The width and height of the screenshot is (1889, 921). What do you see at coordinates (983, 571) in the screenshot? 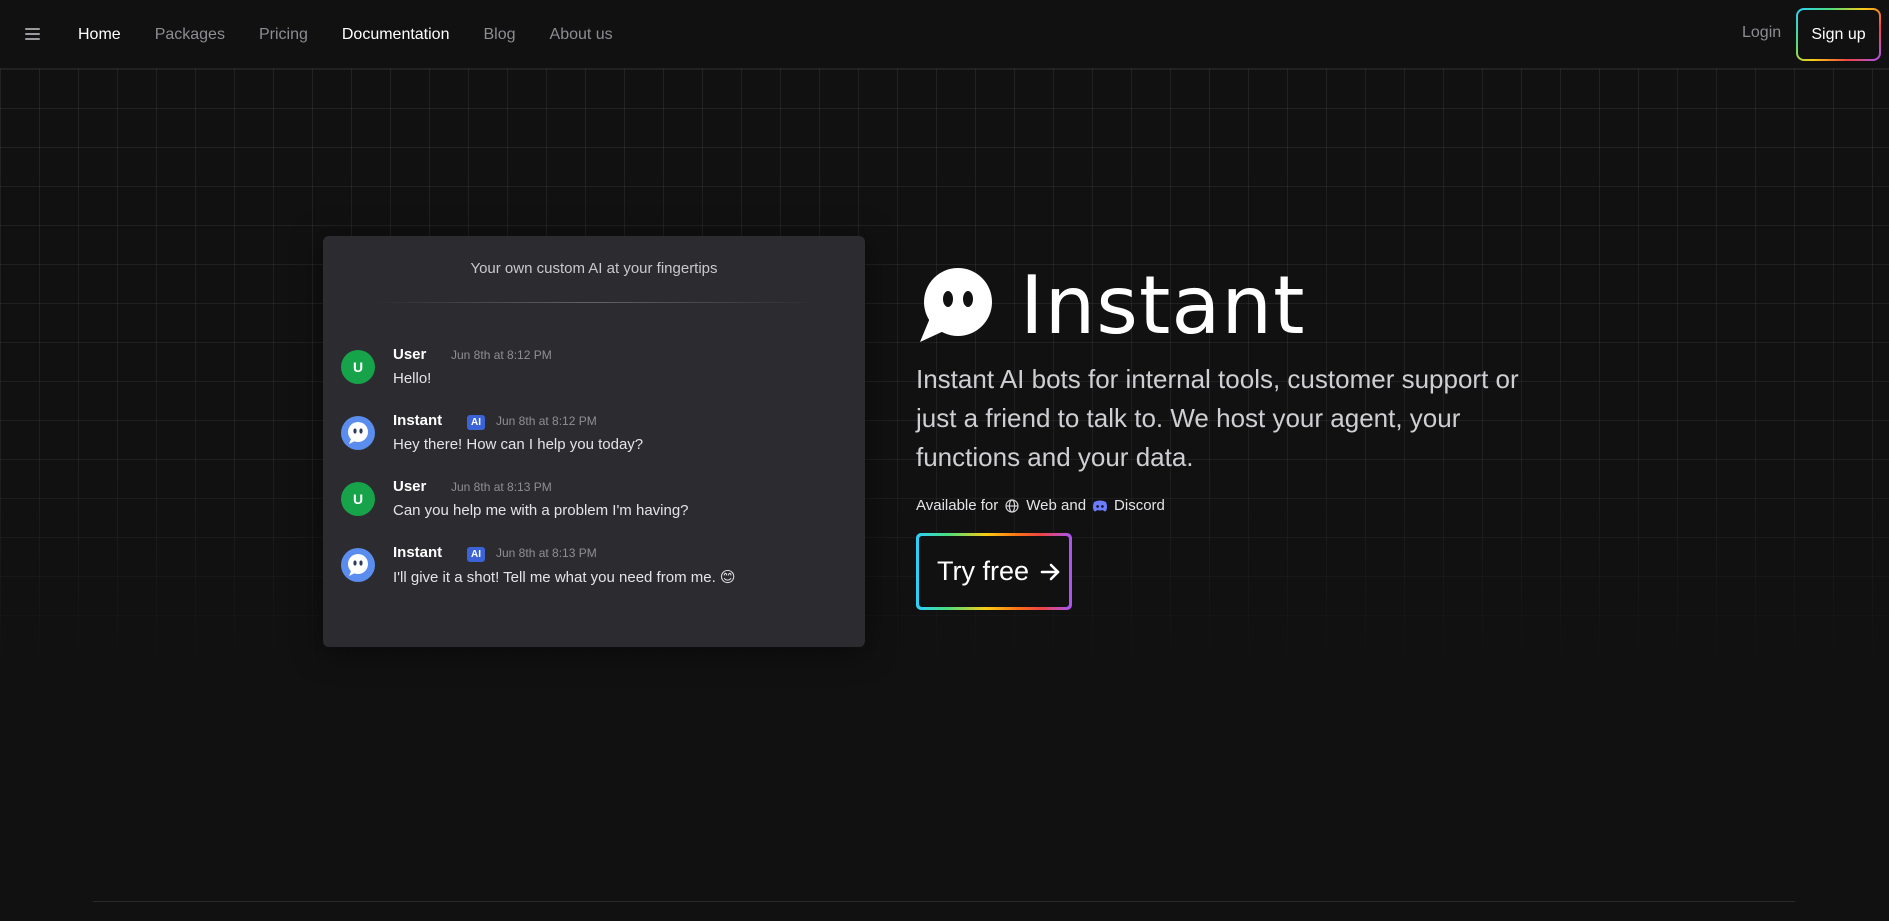
I see `try-free-label: Try free` at bounding box center [983, 571].